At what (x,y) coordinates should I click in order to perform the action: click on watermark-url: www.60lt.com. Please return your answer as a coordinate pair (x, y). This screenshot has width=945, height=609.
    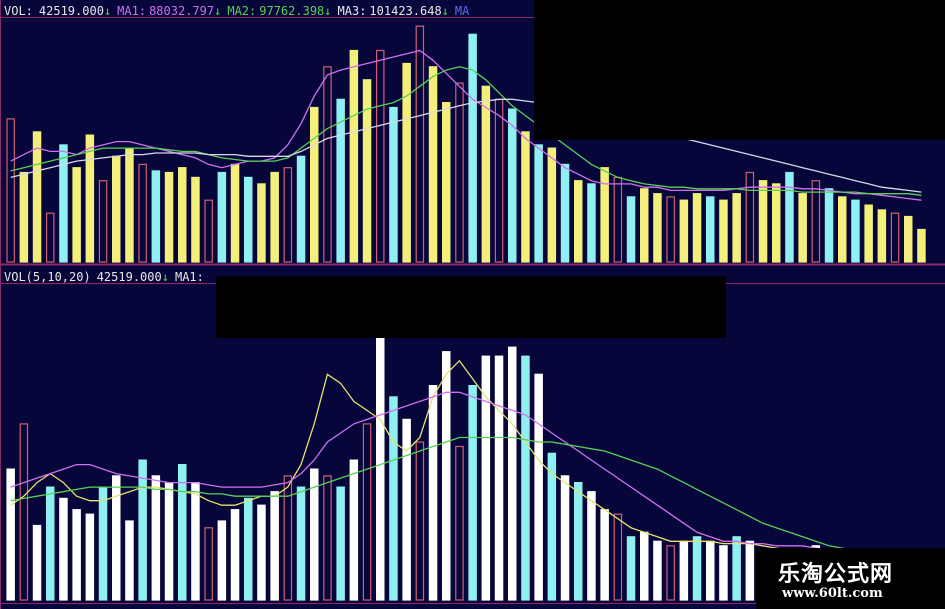
    Looking at the image, I should click on (832, 593).